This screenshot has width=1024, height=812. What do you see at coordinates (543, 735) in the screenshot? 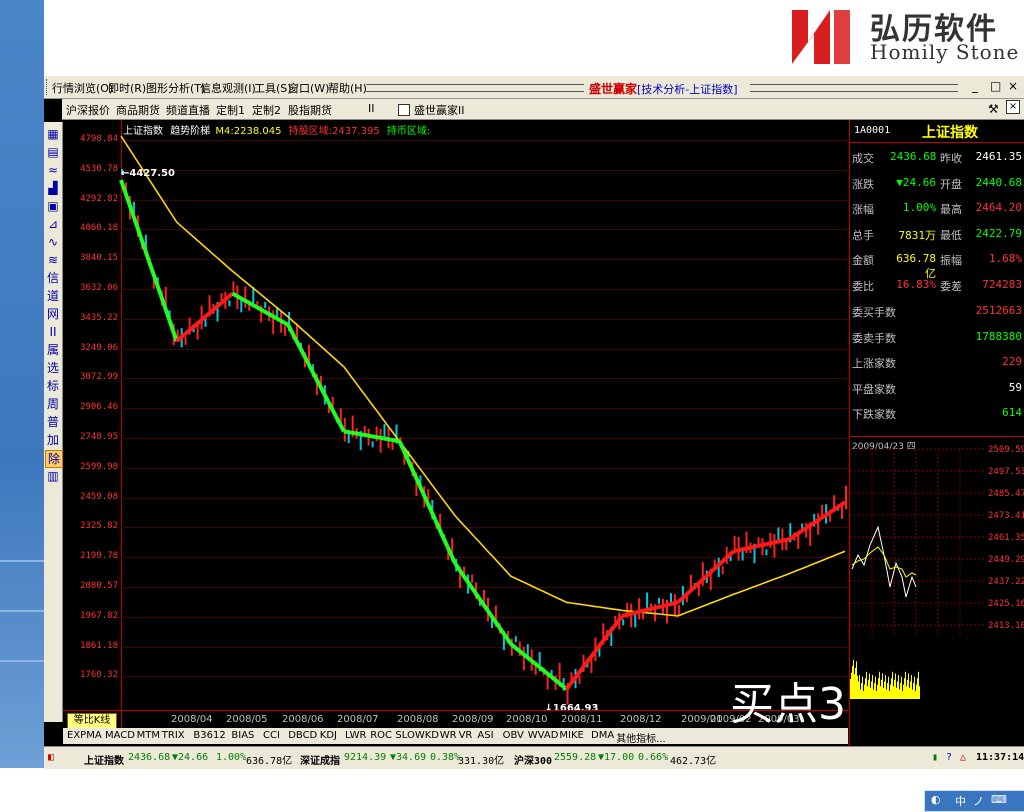
I see `indicator-tab: WVAD` at bounding box center [543, 735].